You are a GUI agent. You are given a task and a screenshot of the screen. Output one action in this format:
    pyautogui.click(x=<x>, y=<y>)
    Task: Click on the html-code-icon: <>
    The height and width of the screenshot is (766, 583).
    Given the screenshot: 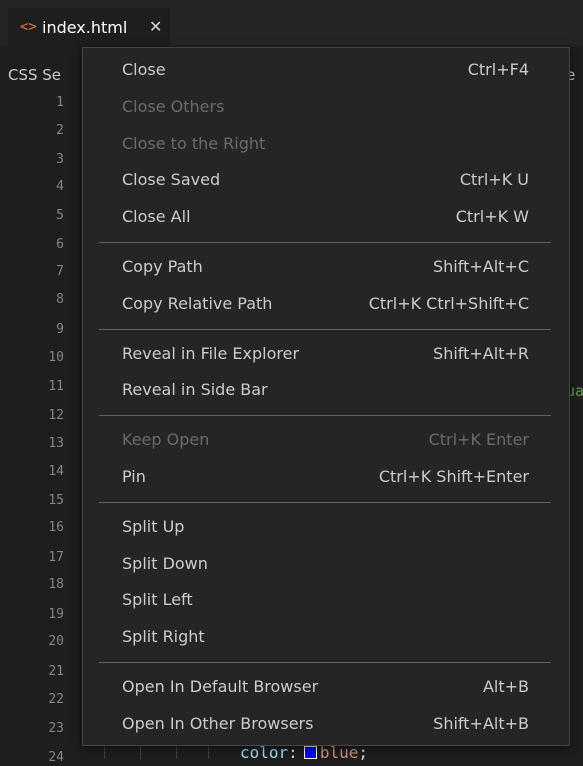 What is the action you would take?
    pyautogui.click(x=28, y=27)
    